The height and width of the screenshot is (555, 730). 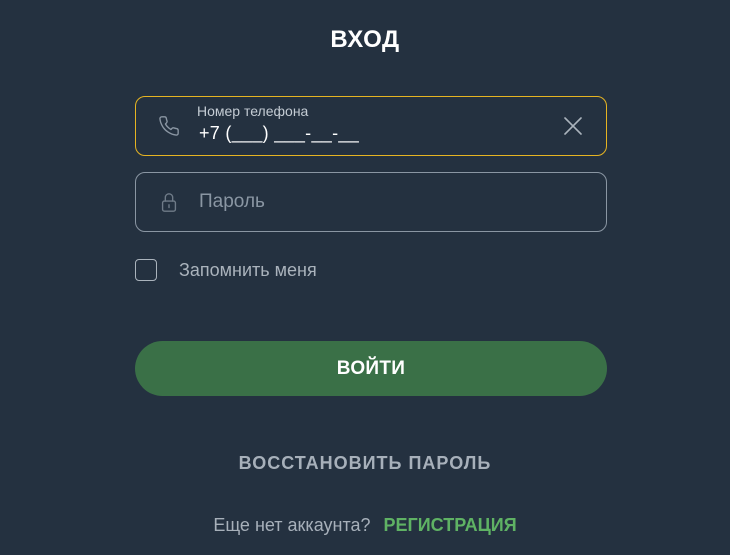 I want to click on remember-me: Запомнить меня, so click(x=226, y=270).